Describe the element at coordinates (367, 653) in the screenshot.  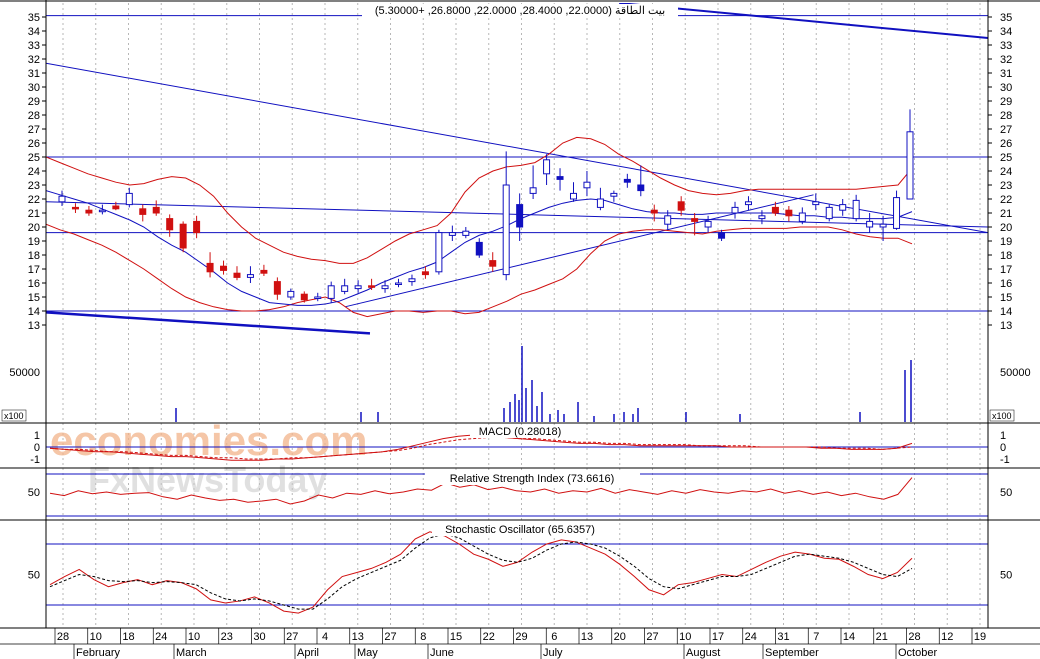
I see `x-month-label: May` at that location.